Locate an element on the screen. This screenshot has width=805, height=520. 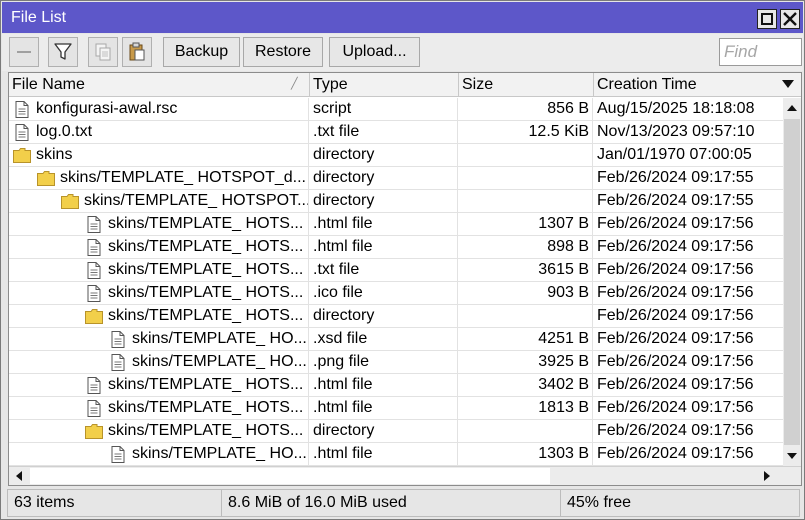
backup-button: Backup is located at coordinates (201, 52).